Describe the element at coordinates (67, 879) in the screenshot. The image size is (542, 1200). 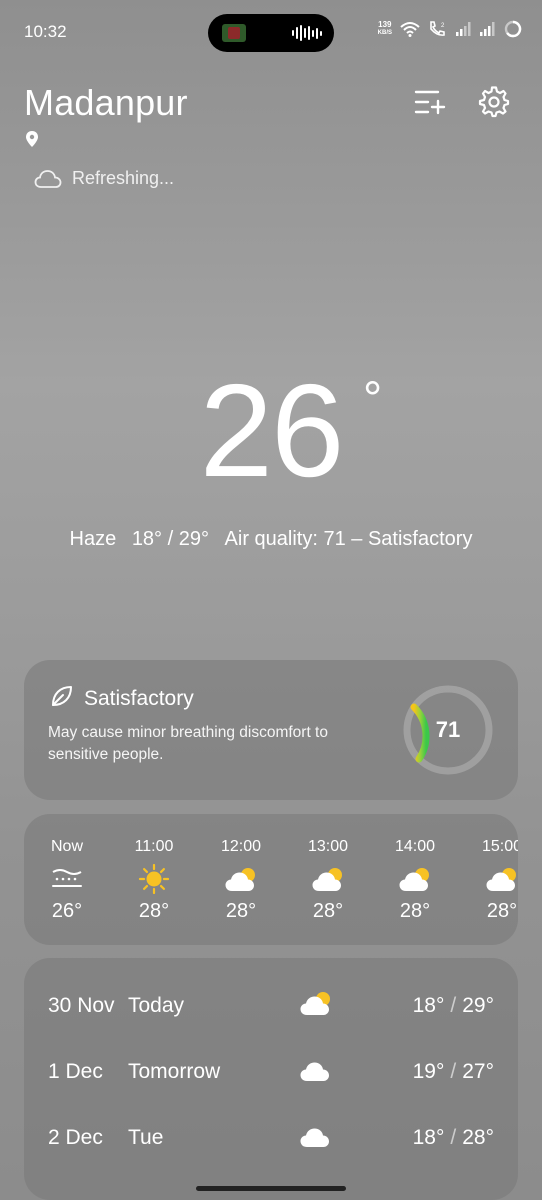
I see `haze-icon` at that location.